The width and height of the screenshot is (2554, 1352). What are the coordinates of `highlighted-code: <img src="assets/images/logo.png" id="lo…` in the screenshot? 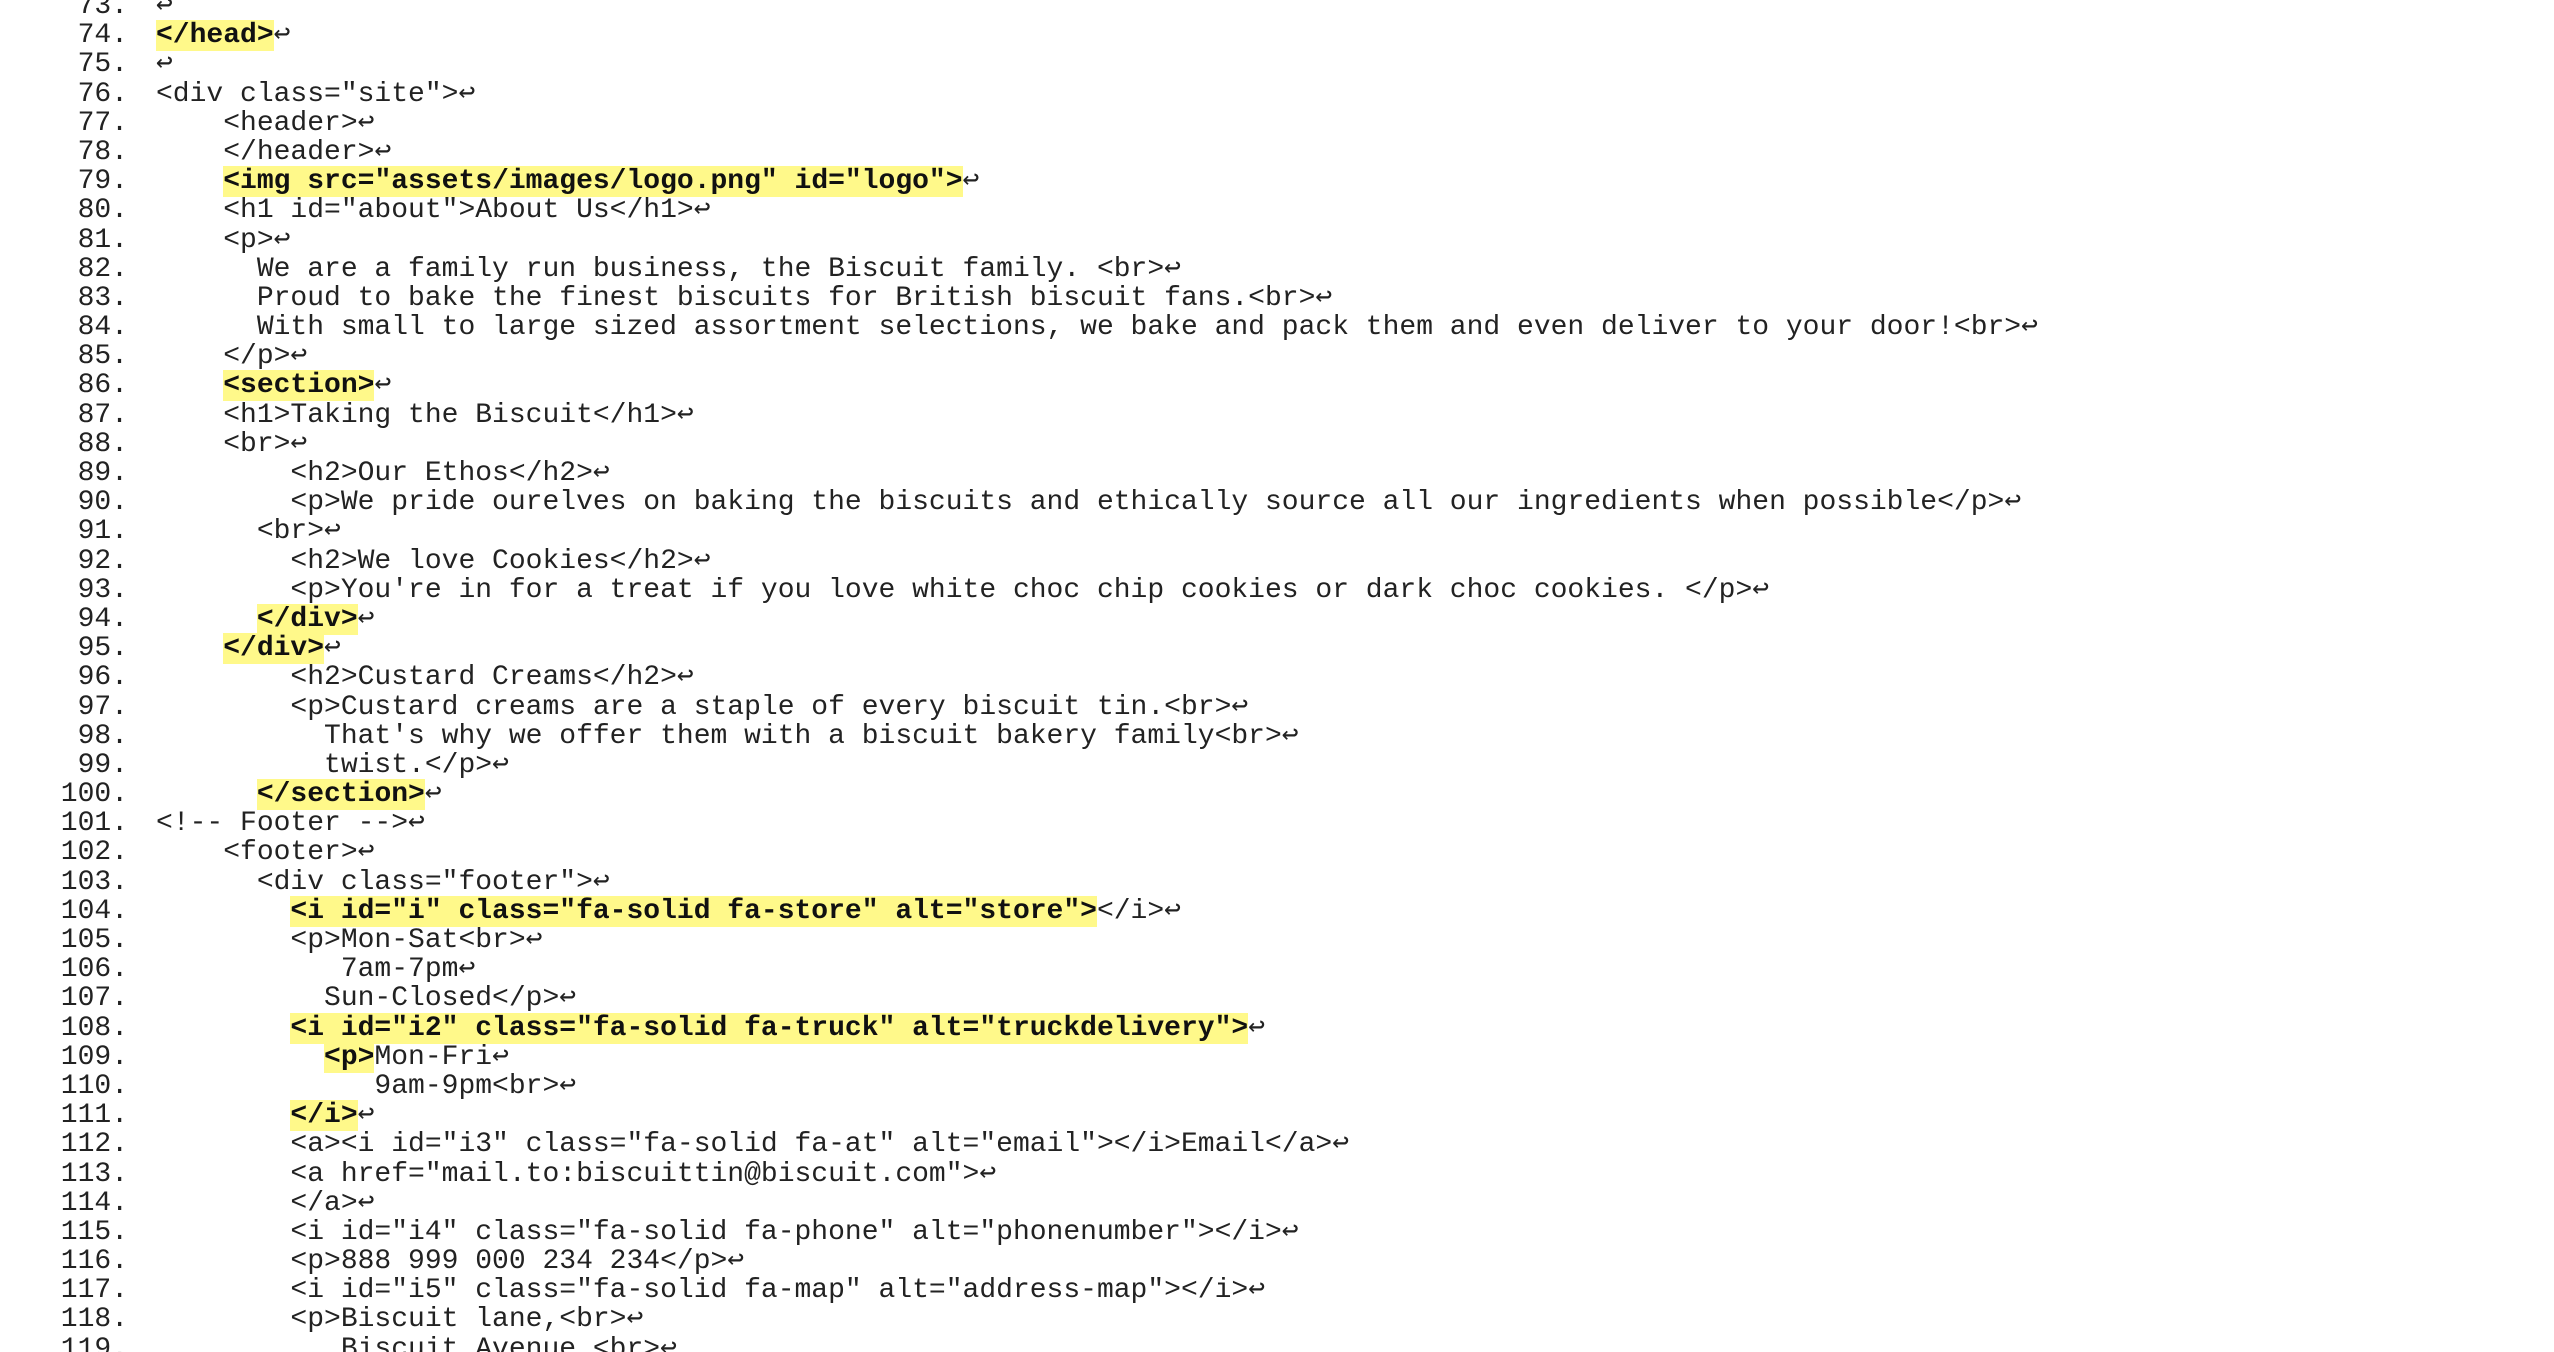 It's located at (593, 182).